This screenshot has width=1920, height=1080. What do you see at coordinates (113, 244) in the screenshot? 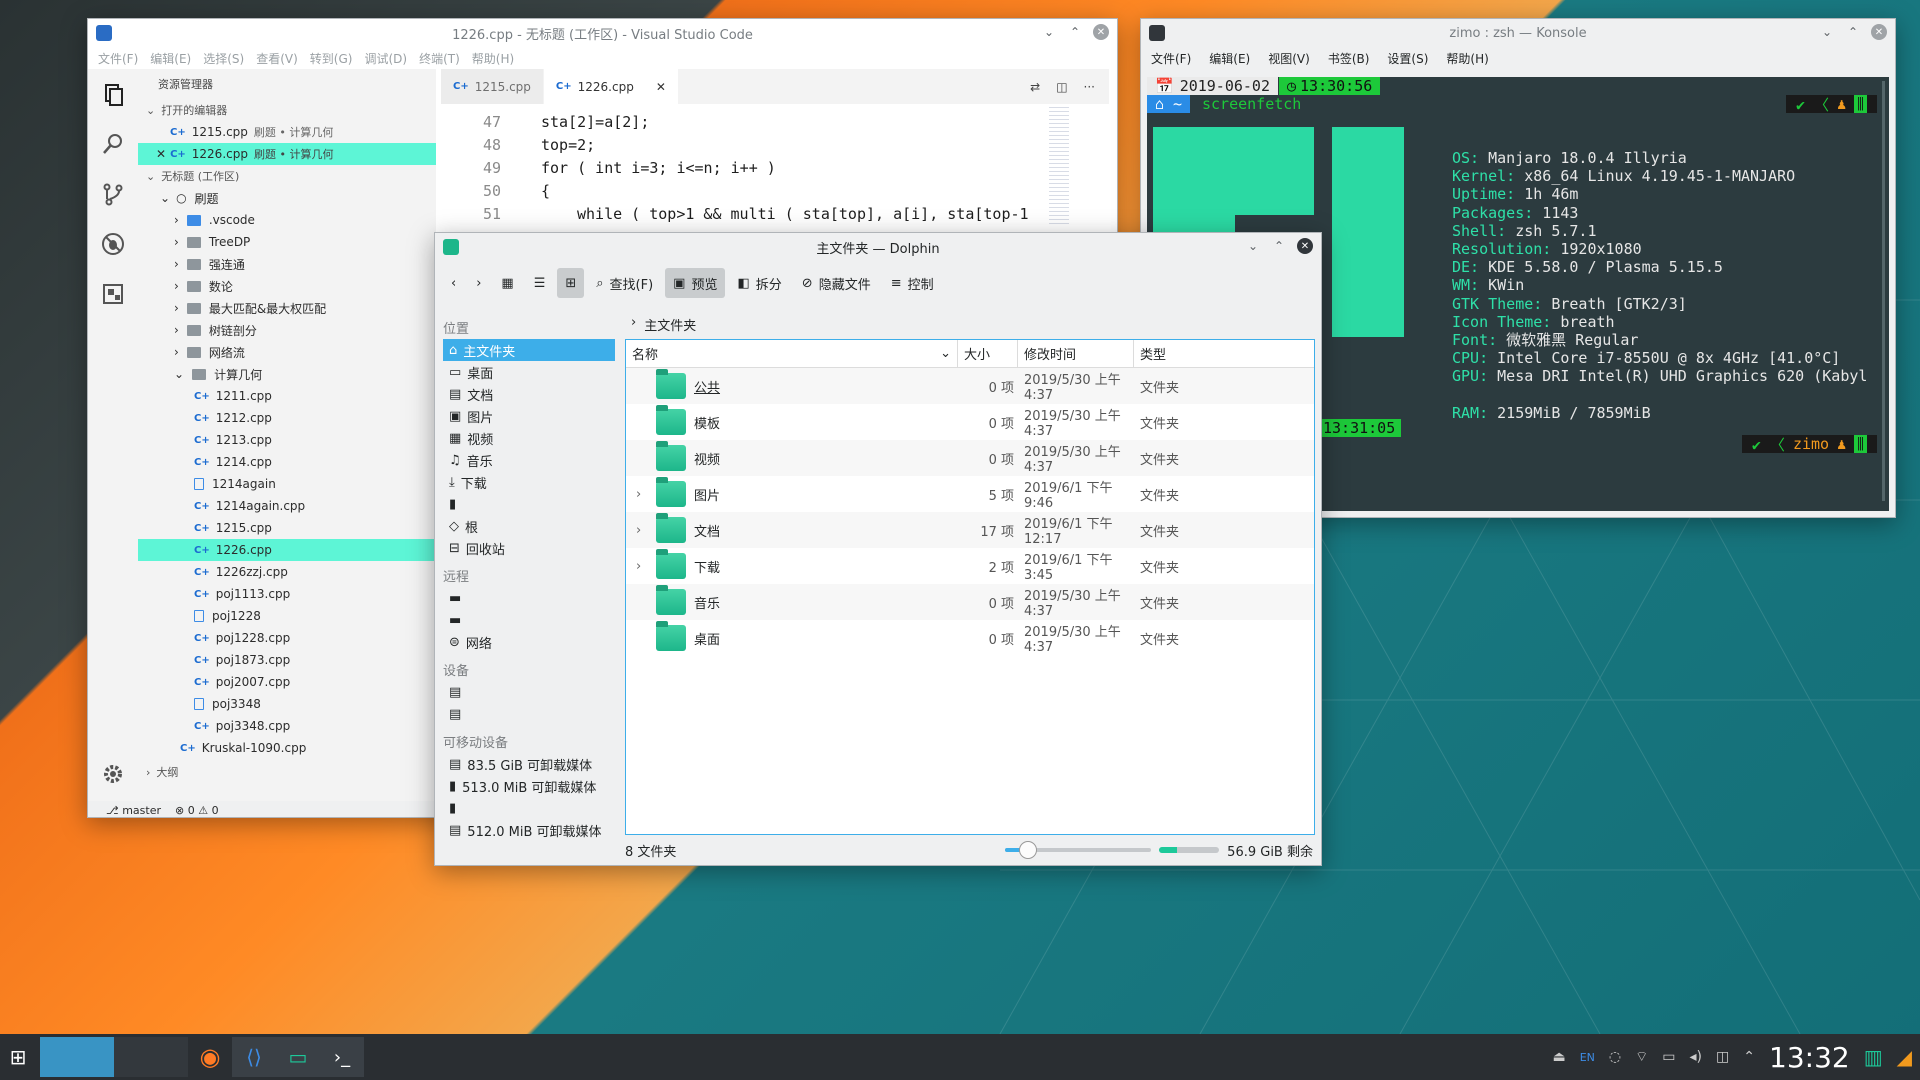
I see `debug-icon` at bounding box center [113, 244].